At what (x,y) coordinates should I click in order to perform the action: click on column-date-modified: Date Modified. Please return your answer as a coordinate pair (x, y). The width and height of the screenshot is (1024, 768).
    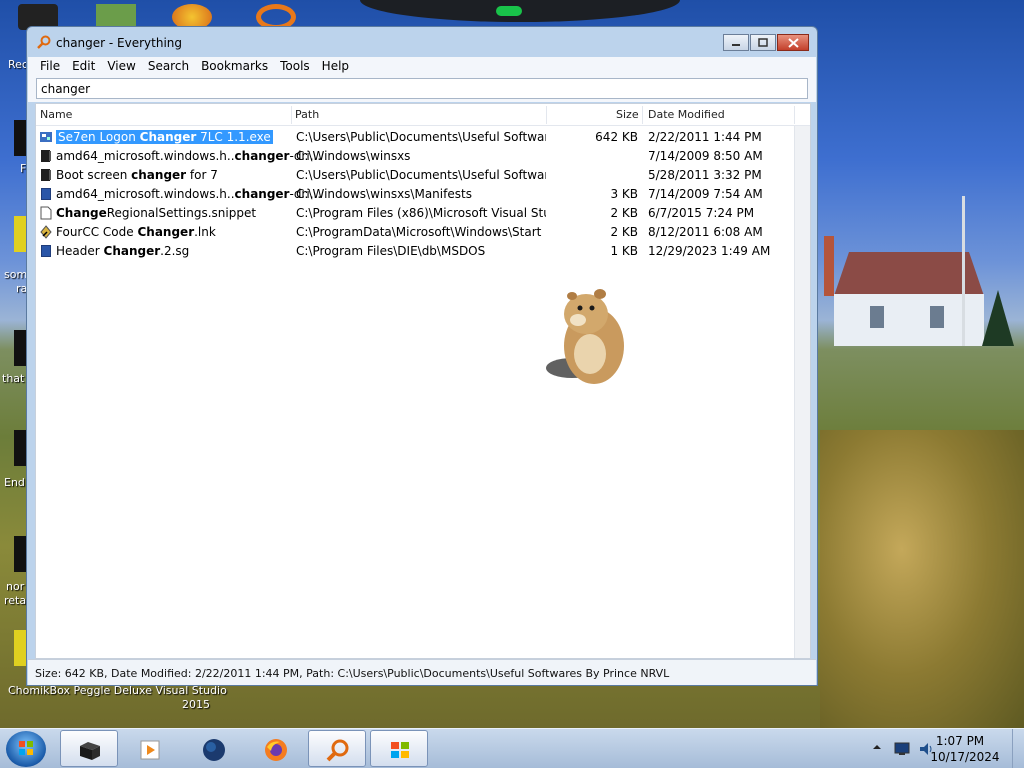
    Looking at the image, I should click on (686, 114).